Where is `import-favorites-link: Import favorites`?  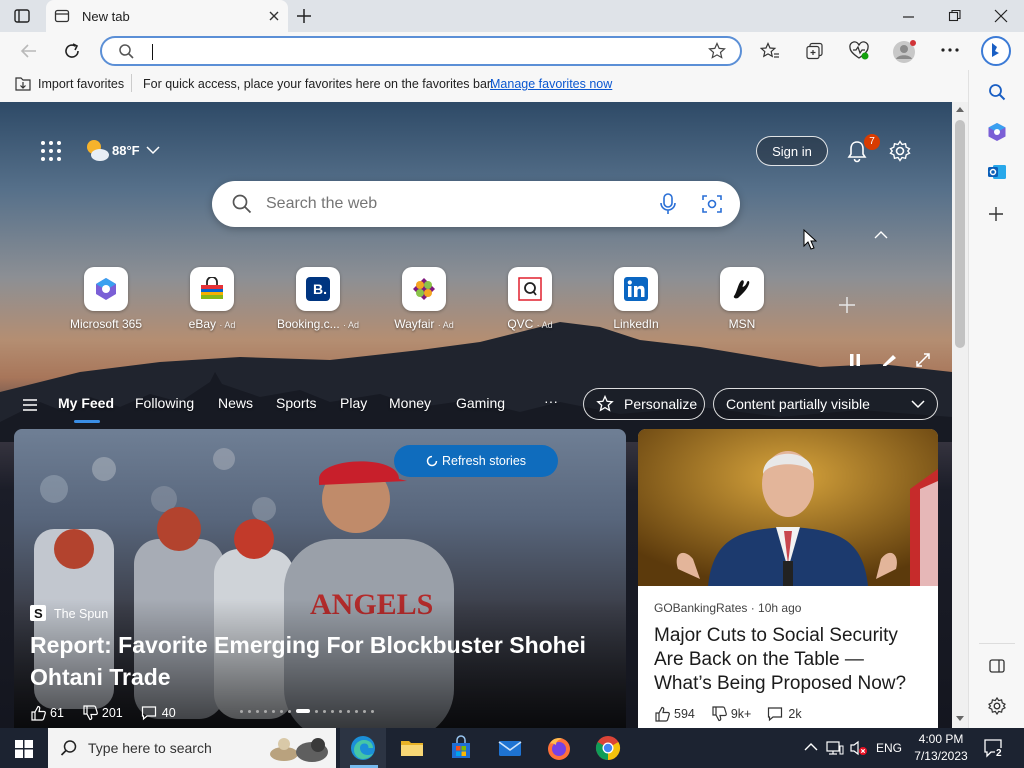 import-favorites-link: Import favorites is located at coordinates (81, 84).